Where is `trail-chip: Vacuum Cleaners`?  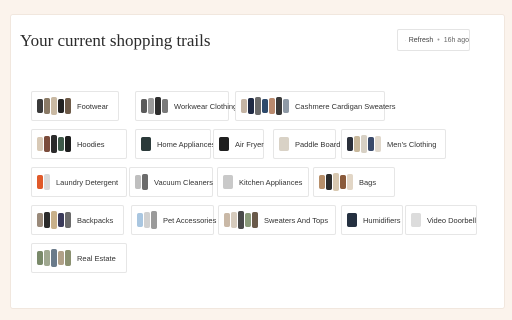 trail-chip: Vacuum Cleaners is located at coordinates (171, 182).